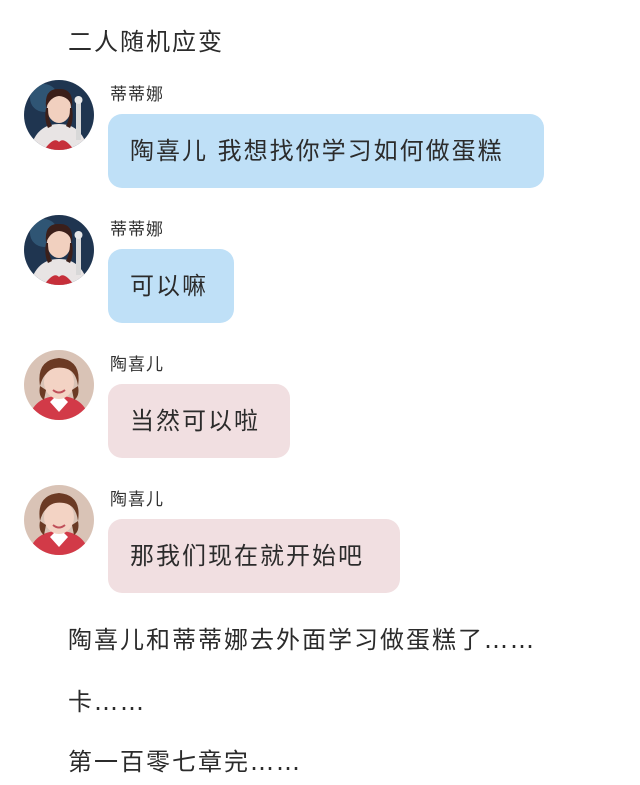 The height and width of the screenshot is (785, 640). Describe the element at coordinates (199, 421) in the screenshot. I see `message-bubble: 当然可以啦` at that location.